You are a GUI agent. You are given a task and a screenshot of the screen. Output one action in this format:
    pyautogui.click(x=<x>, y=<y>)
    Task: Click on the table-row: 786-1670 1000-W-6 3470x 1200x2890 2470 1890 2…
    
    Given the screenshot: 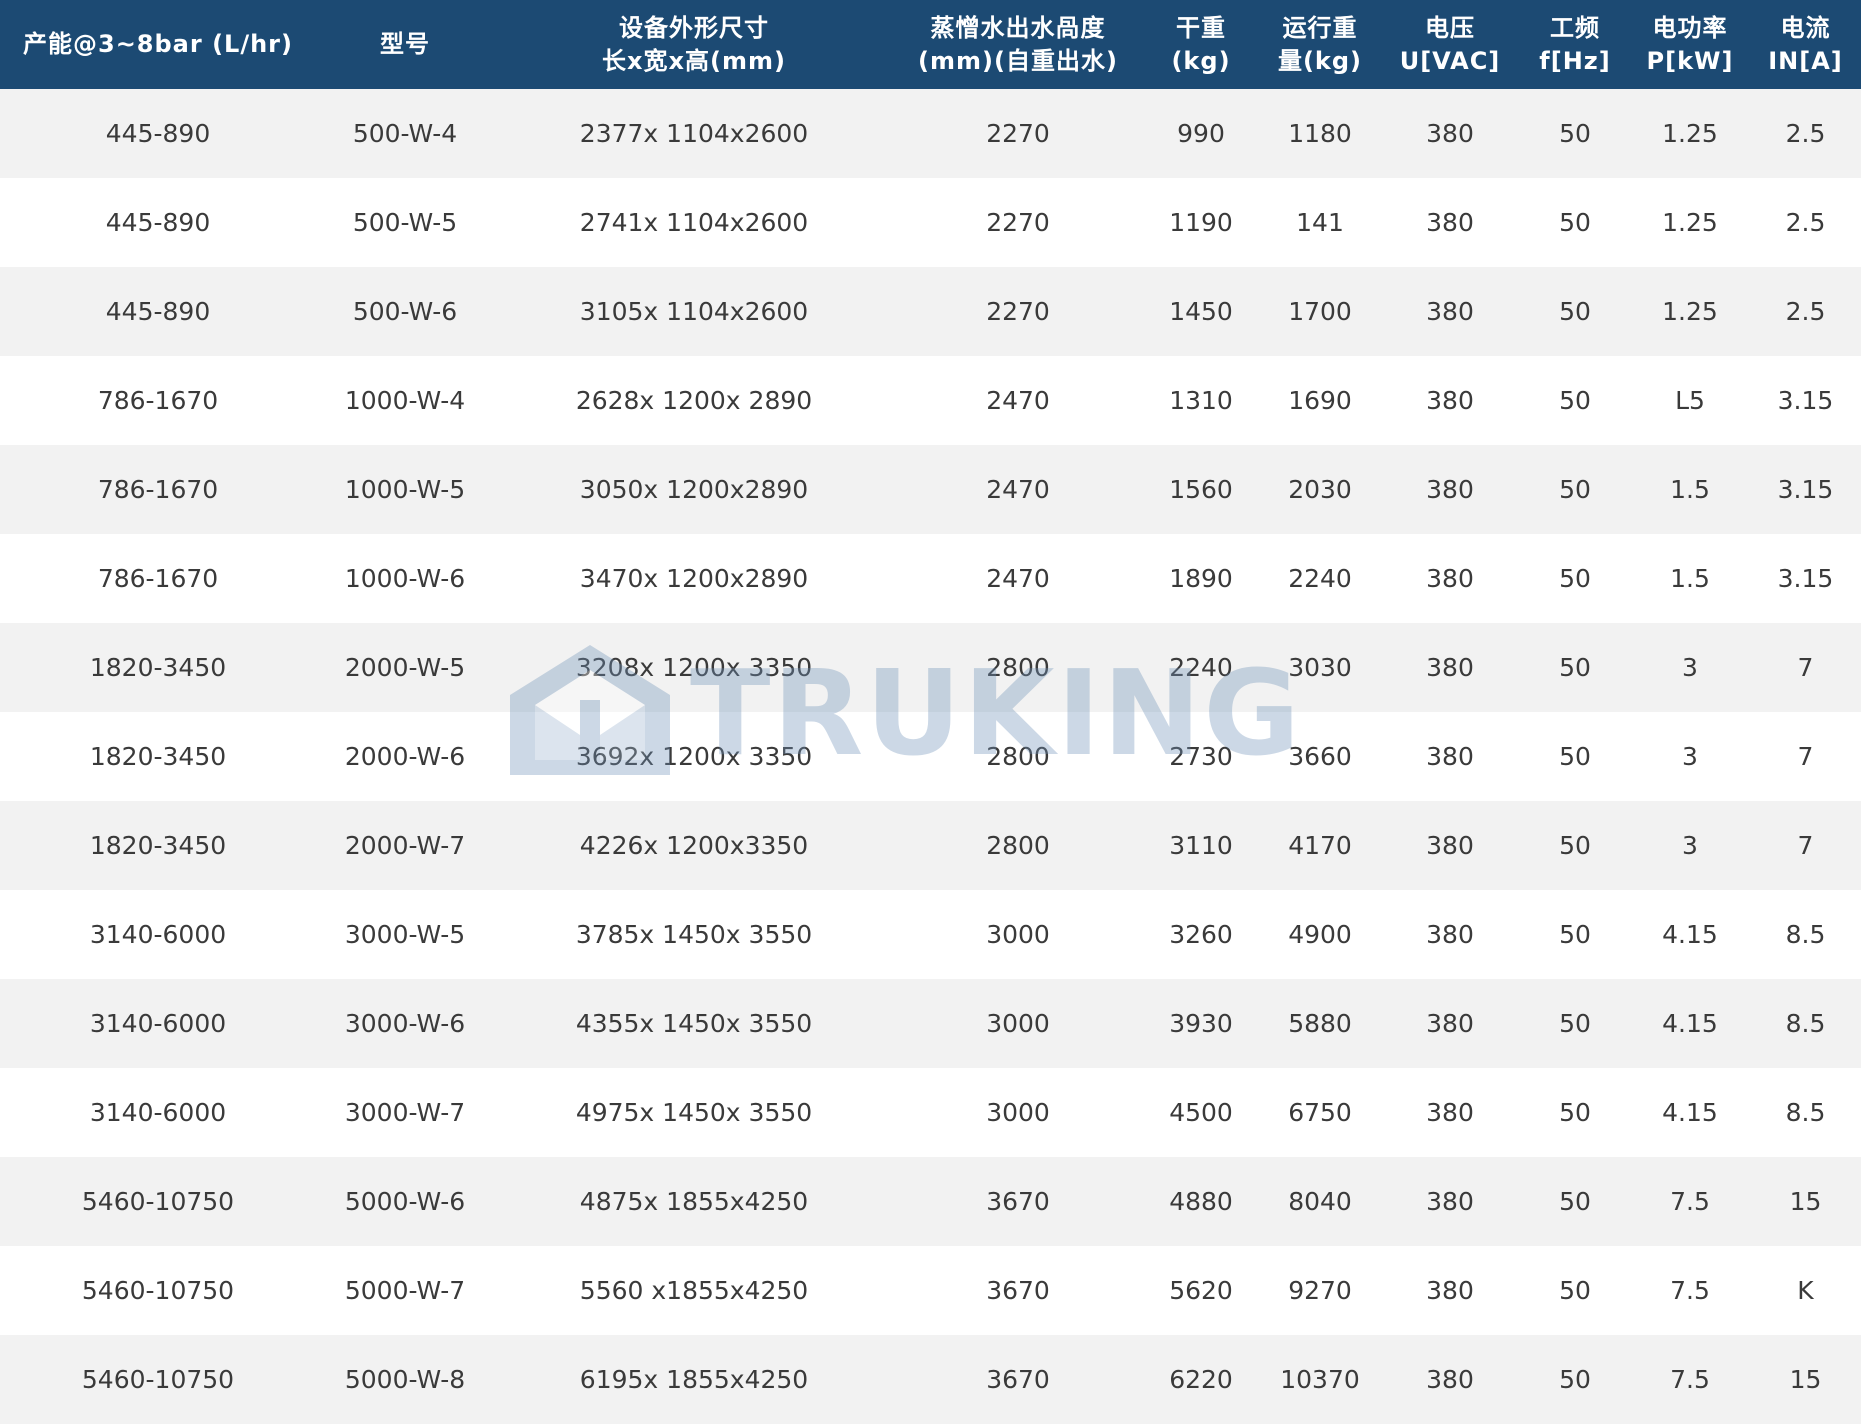 What is the action you would take?
    pyautogui.click(x=930, y=578)
    